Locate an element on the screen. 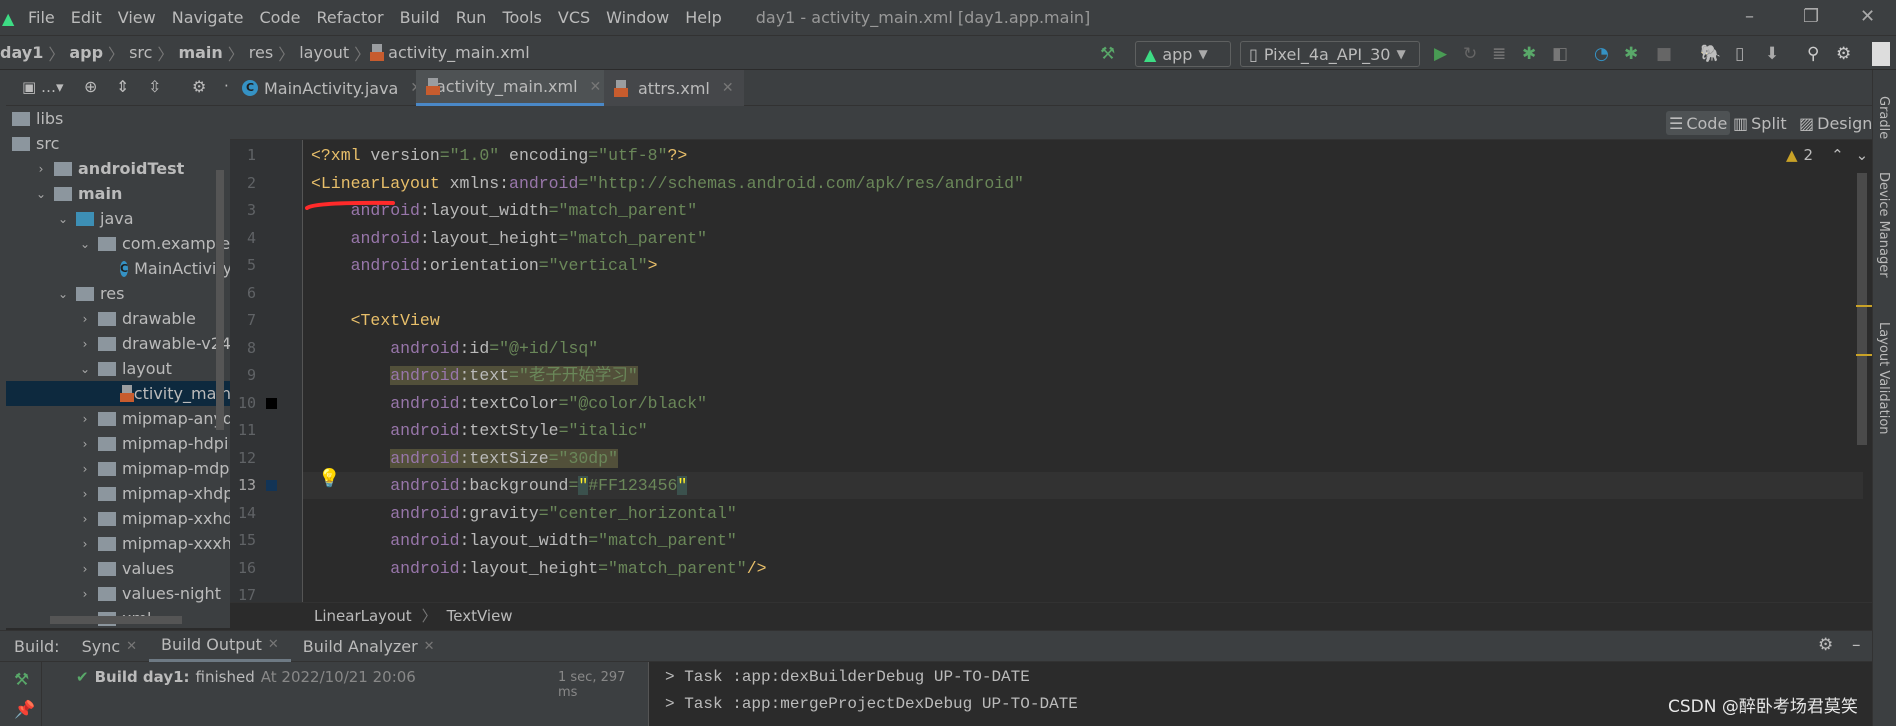  tree-item-com-example-day: ⌄ com.example.day is located at coordinates (118, 243).